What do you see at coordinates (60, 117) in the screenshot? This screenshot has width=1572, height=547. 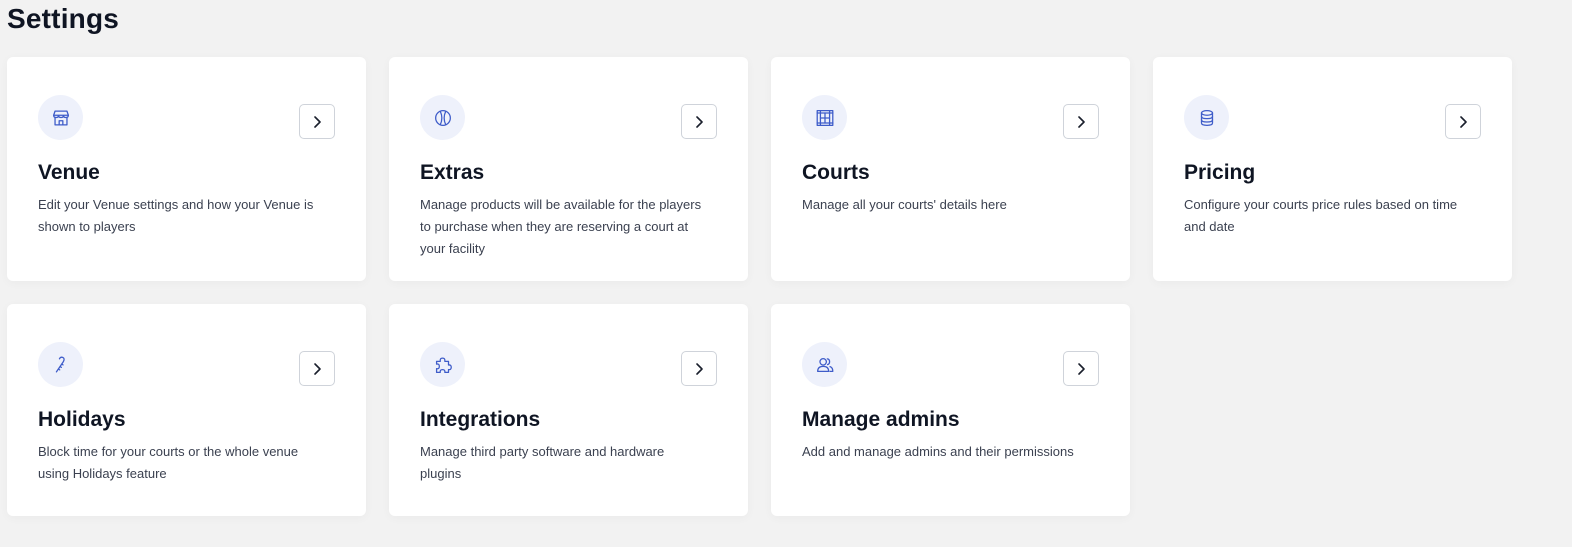 I see `store-icon` at bounding box center [60, 117].